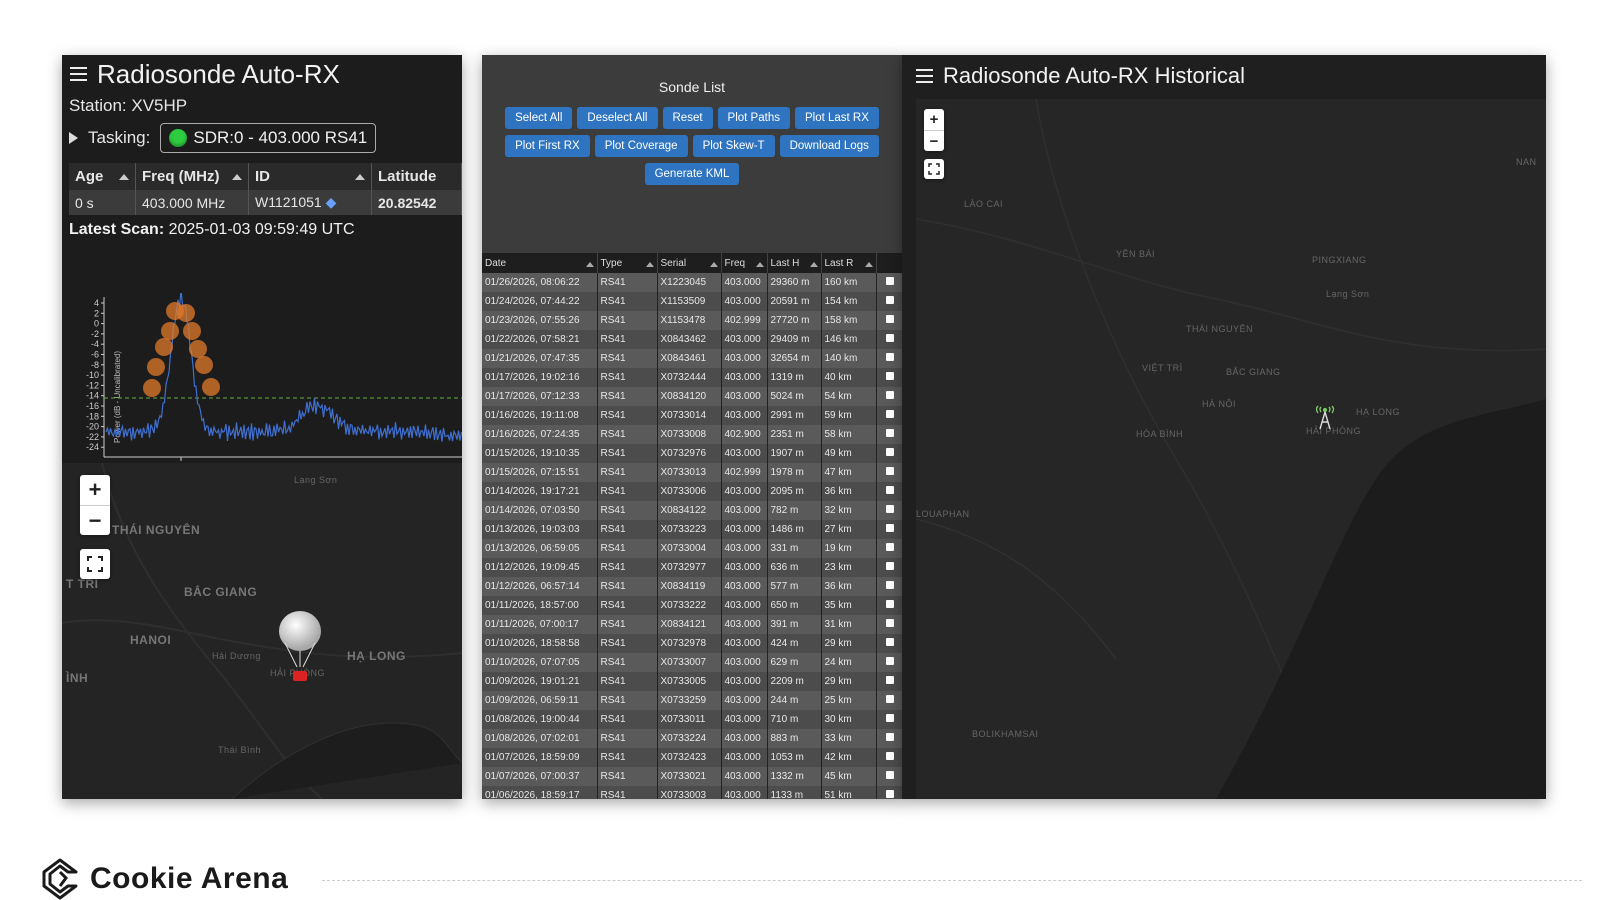 This screenshot has height=900, width=1600. Describe the element at coordinates (73, 138) in the screenshot. I see `expand-triangle-icon` at that location.